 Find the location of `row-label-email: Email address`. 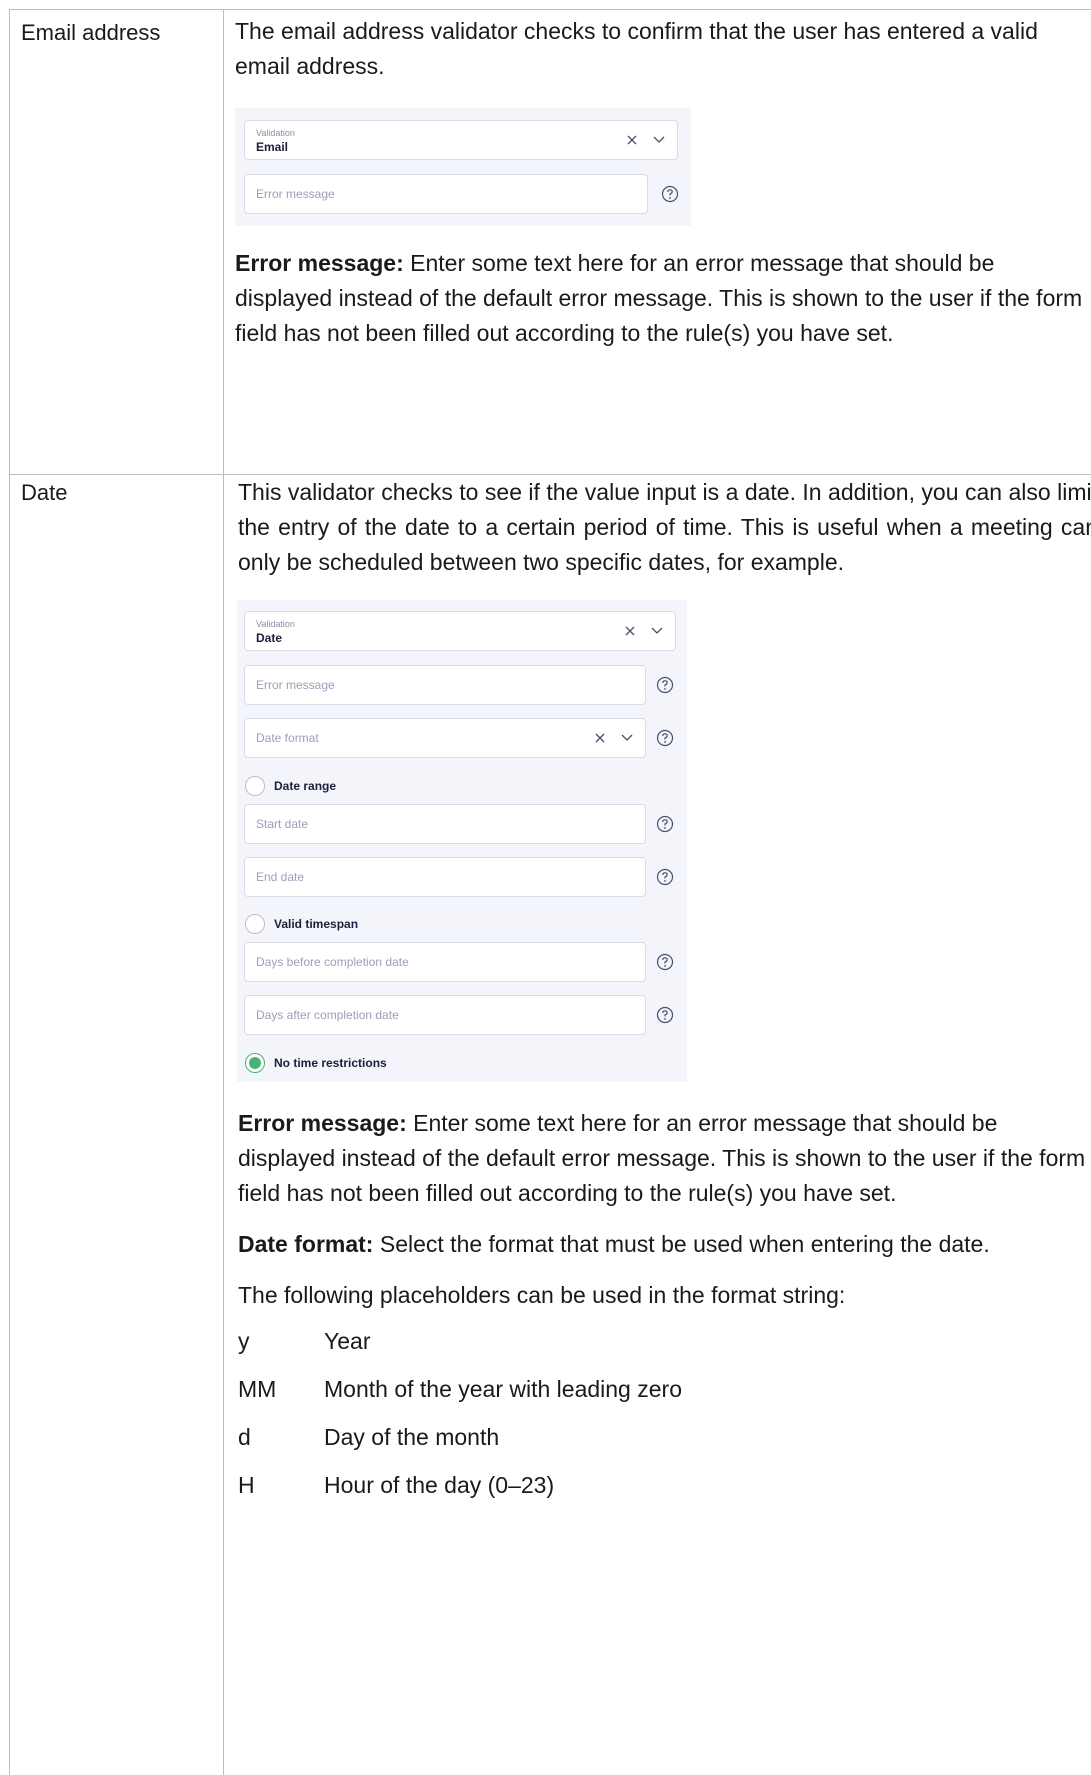

row-label-email: Email address is located at coordinates (91, 32).